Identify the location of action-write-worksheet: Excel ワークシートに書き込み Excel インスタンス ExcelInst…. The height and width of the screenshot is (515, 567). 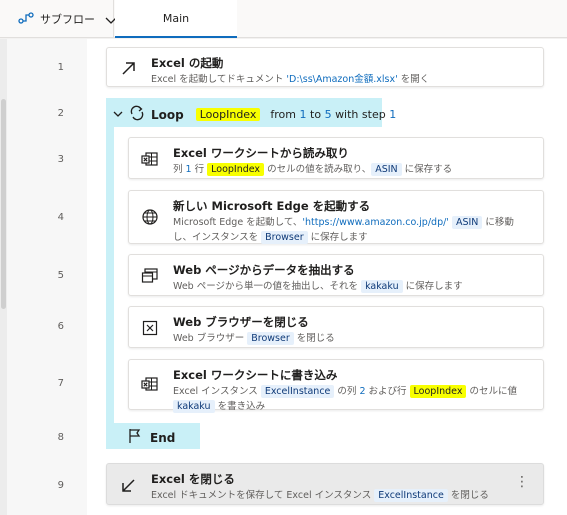
(336, 386).